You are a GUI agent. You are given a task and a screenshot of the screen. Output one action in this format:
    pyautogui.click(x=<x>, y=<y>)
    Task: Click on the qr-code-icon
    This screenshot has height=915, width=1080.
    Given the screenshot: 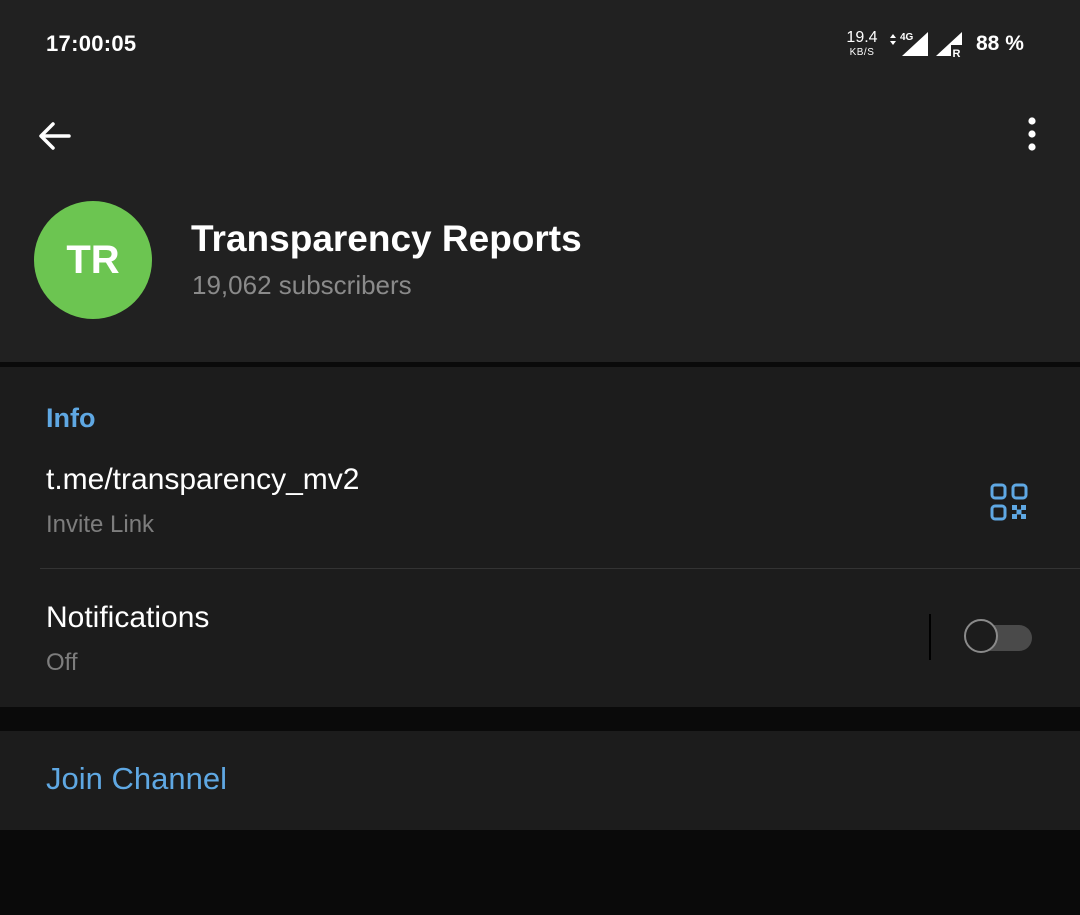 What is the action you would take?
    pyautogui.click(x=1009, y=502)
    